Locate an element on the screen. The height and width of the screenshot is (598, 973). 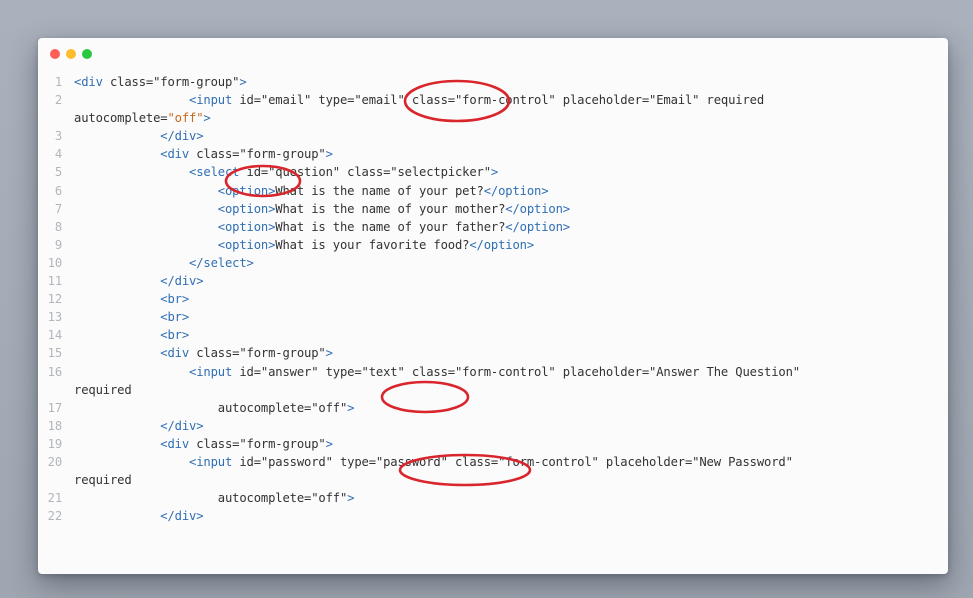
code-line: 15 <div class="form-group"> is located at coordinates (493, 353).